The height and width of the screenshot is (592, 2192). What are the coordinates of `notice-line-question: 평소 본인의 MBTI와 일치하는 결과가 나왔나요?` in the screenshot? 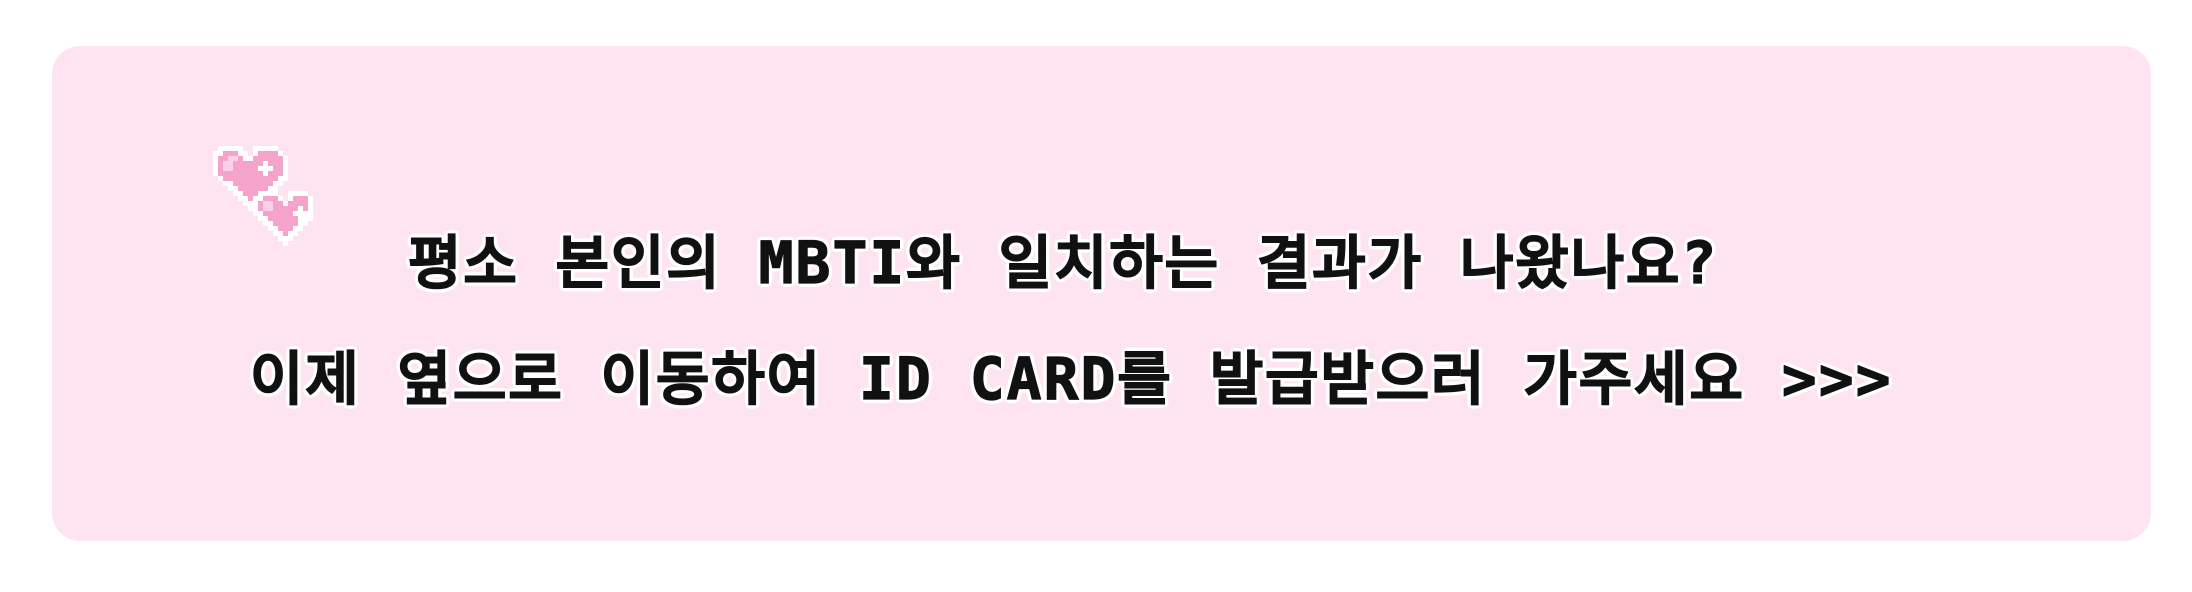 It's located at (1063, 262).